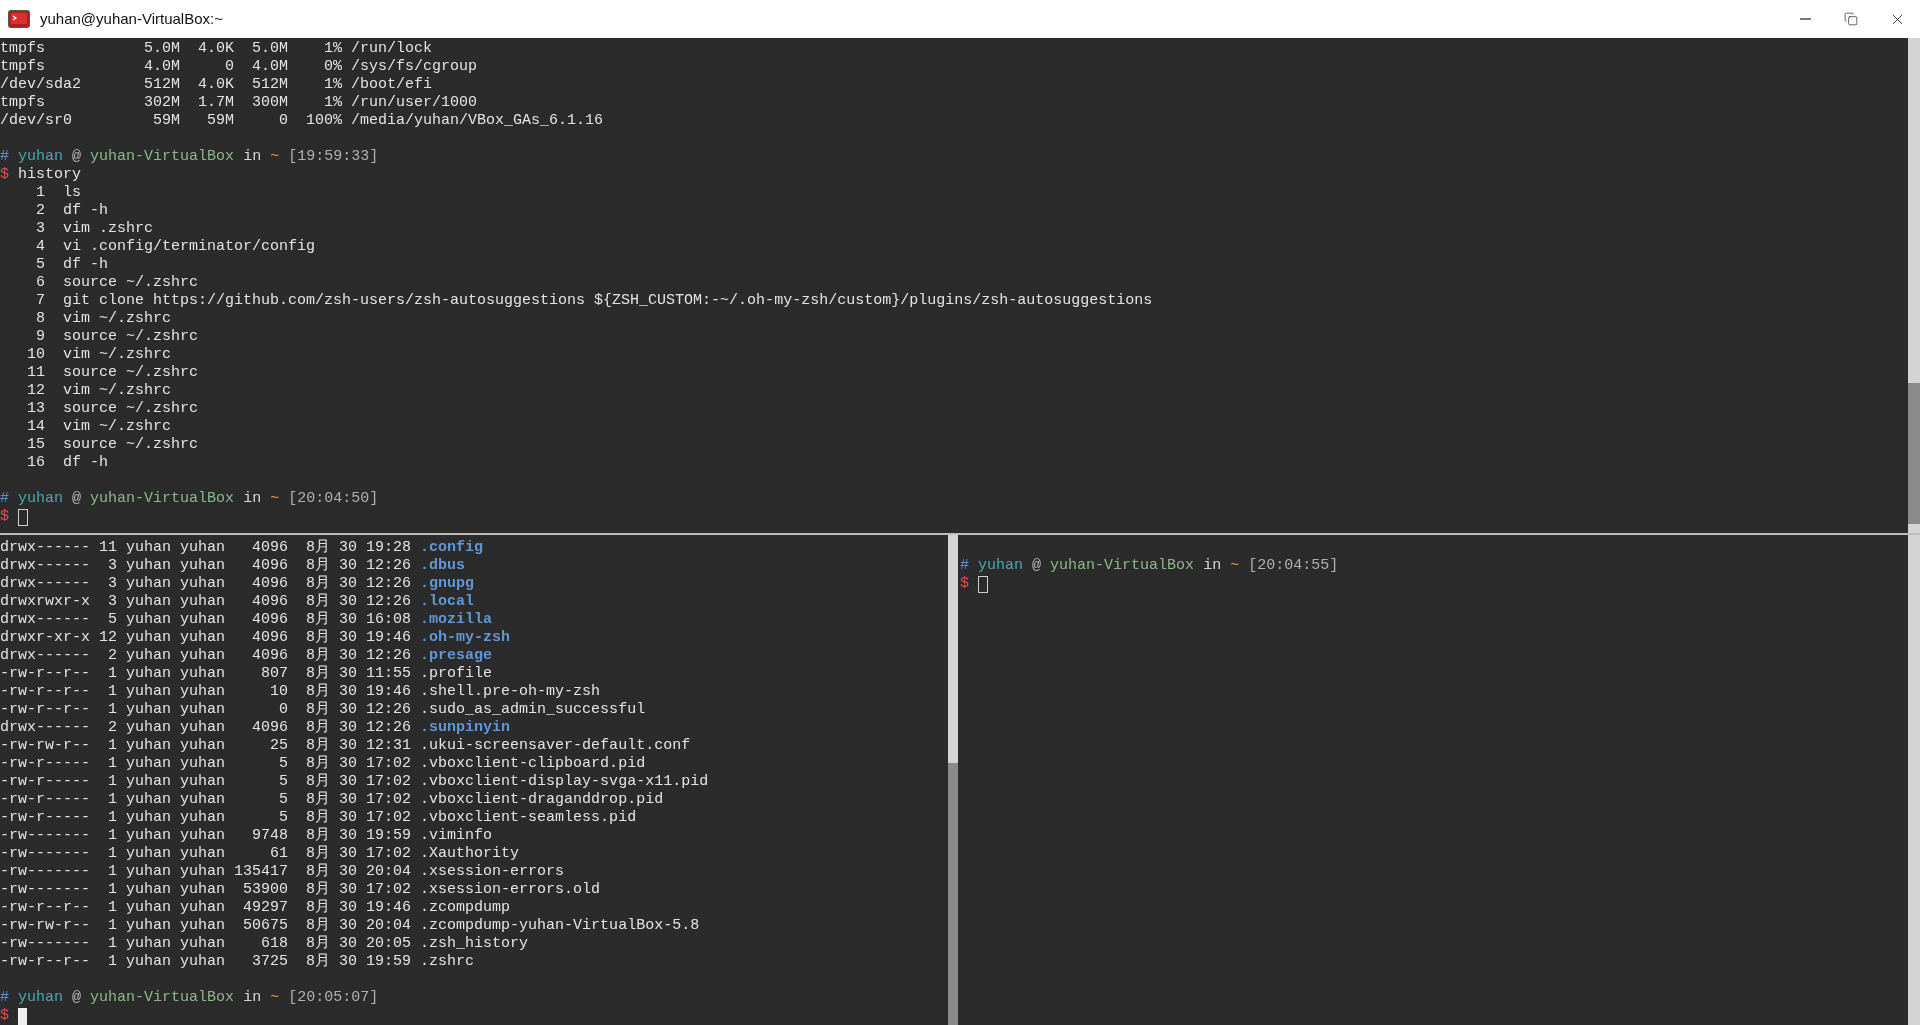 This screenshot has width=1920, height=1025. I want to click on file-entry: -rw------- 1 yuhan yuhan 9748 8月 30 19:59 .viminfo, so click(247, 836).